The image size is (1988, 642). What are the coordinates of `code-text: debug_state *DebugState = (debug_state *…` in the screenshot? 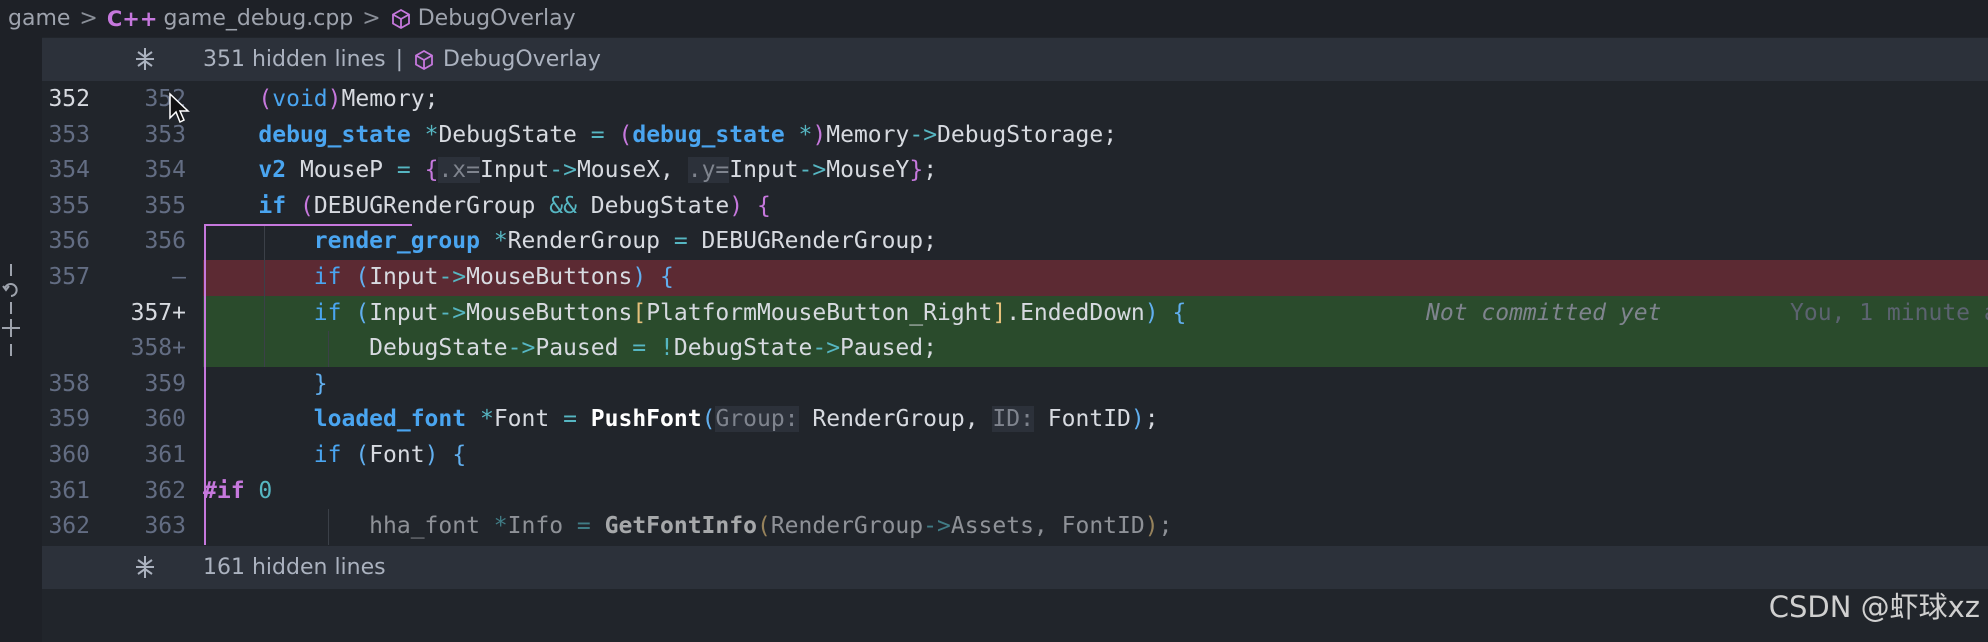 It's located at (688, 134).